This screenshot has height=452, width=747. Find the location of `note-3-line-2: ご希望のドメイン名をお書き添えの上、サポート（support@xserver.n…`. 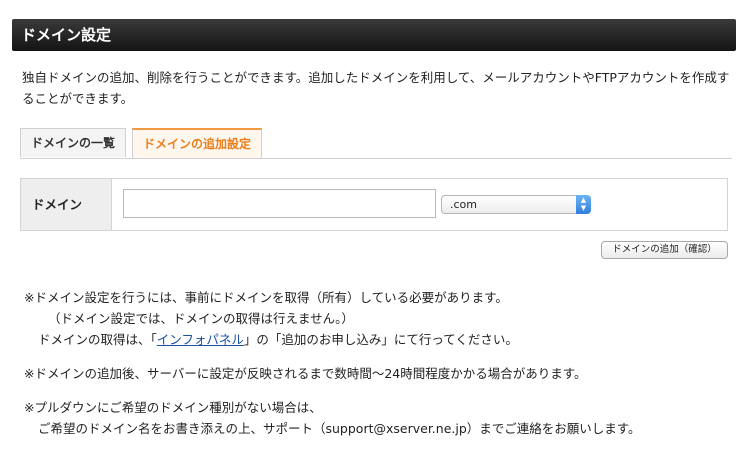

note-3-line-2: ご希望のドメイン名をお書き添えの上、サポート（support@xserver.n… is located at coordinates (339, 428).